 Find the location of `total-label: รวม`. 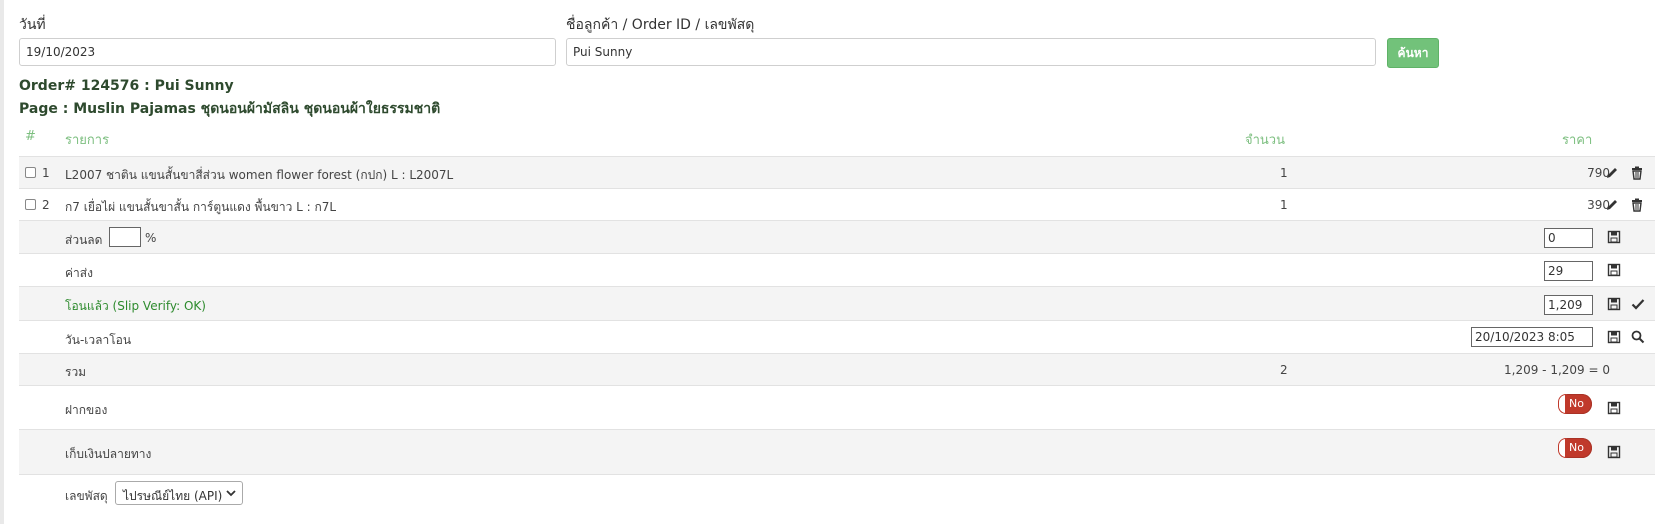

total-label: รวม is located at coordinates (76, 372).